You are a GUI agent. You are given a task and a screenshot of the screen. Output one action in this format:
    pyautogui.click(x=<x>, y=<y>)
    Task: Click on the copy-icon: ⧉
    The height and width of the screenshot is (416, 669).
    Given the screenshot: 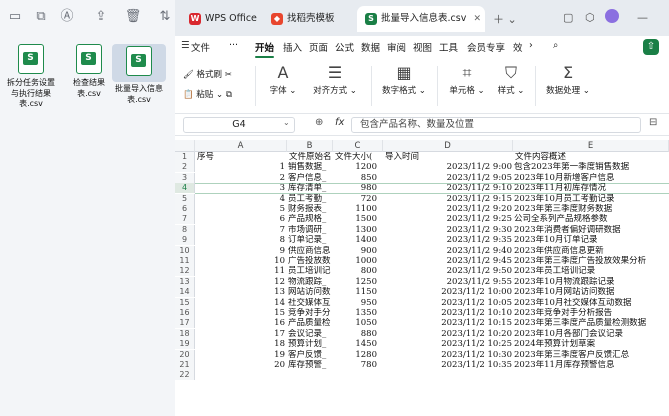 What is the action you would take?
    pyautogui.click(x=41, y=17)
    